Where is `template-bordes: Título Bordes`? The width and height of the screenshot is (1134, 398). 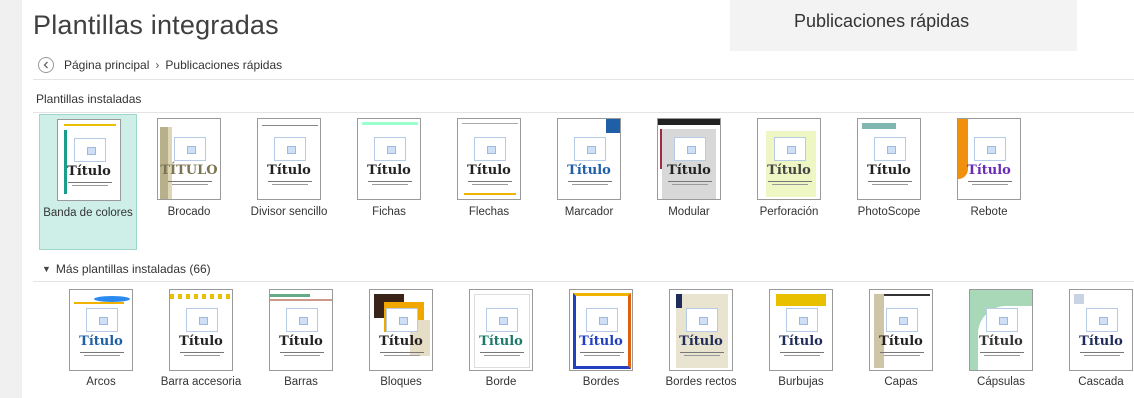 template-bordes: Título Bordes is located at coordinates (601, 339).